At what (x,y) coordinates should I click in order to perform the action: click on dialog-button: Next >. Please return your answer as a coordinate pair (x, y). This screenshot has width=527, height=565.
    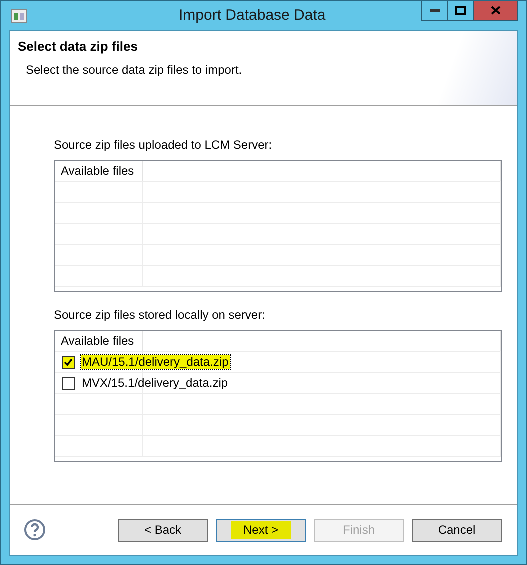
    Looking at the image, I should click on (261, 530).